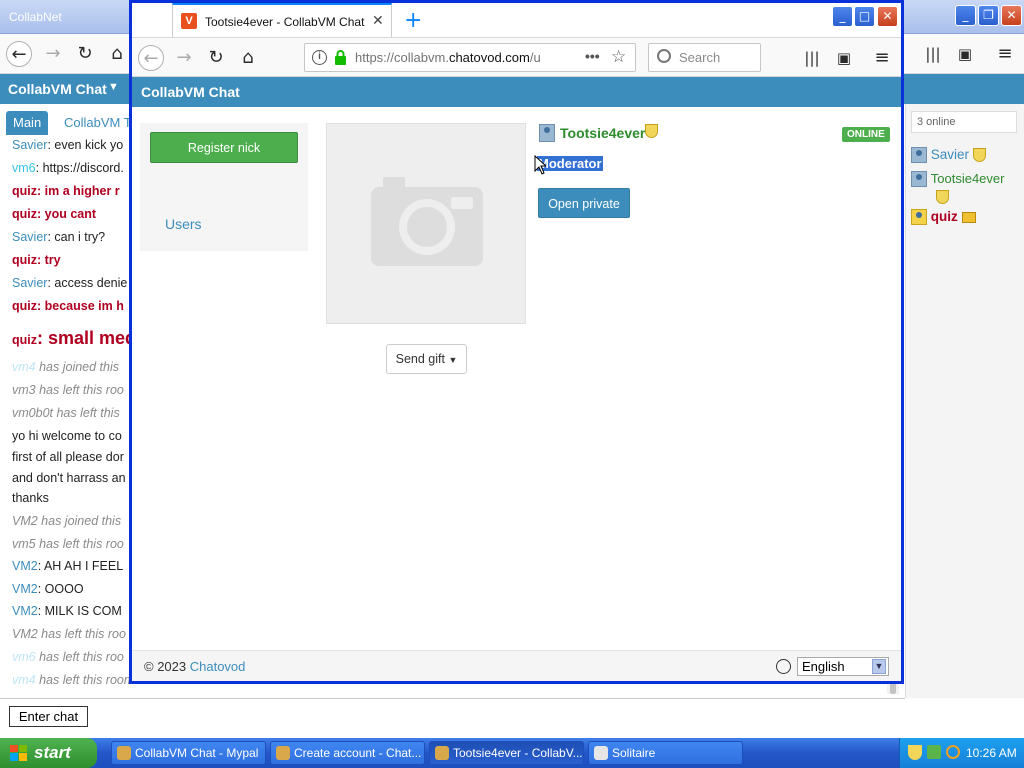  I want to click on page-actions-icon: •••, so click(592, 56).